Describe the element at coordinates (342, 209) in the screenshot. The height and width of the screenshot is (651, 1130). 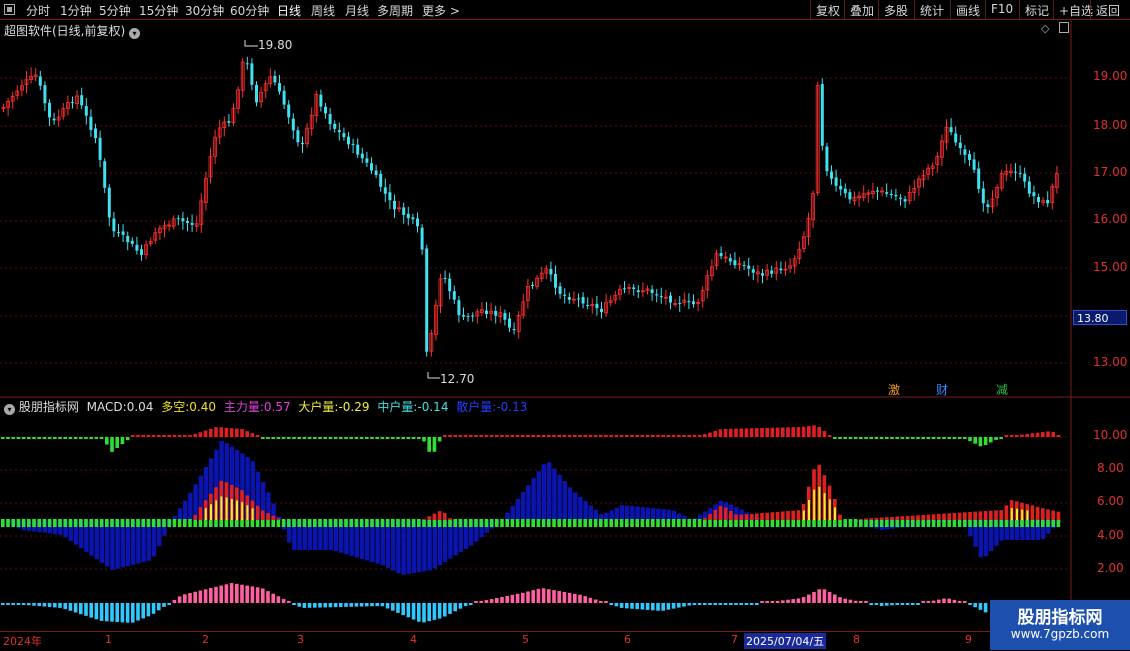
I see `price-annotations` at that location.